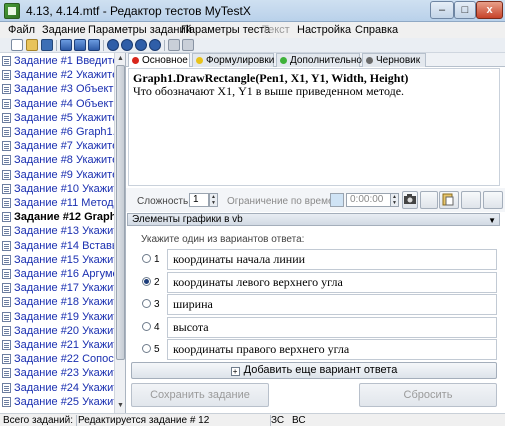 The height and width of the screenshot is (426, 505). Describe the element at coordinates (57, 189) in the screenshot. I see `task-list-item: Задание #10 Укажите, п` at that location.